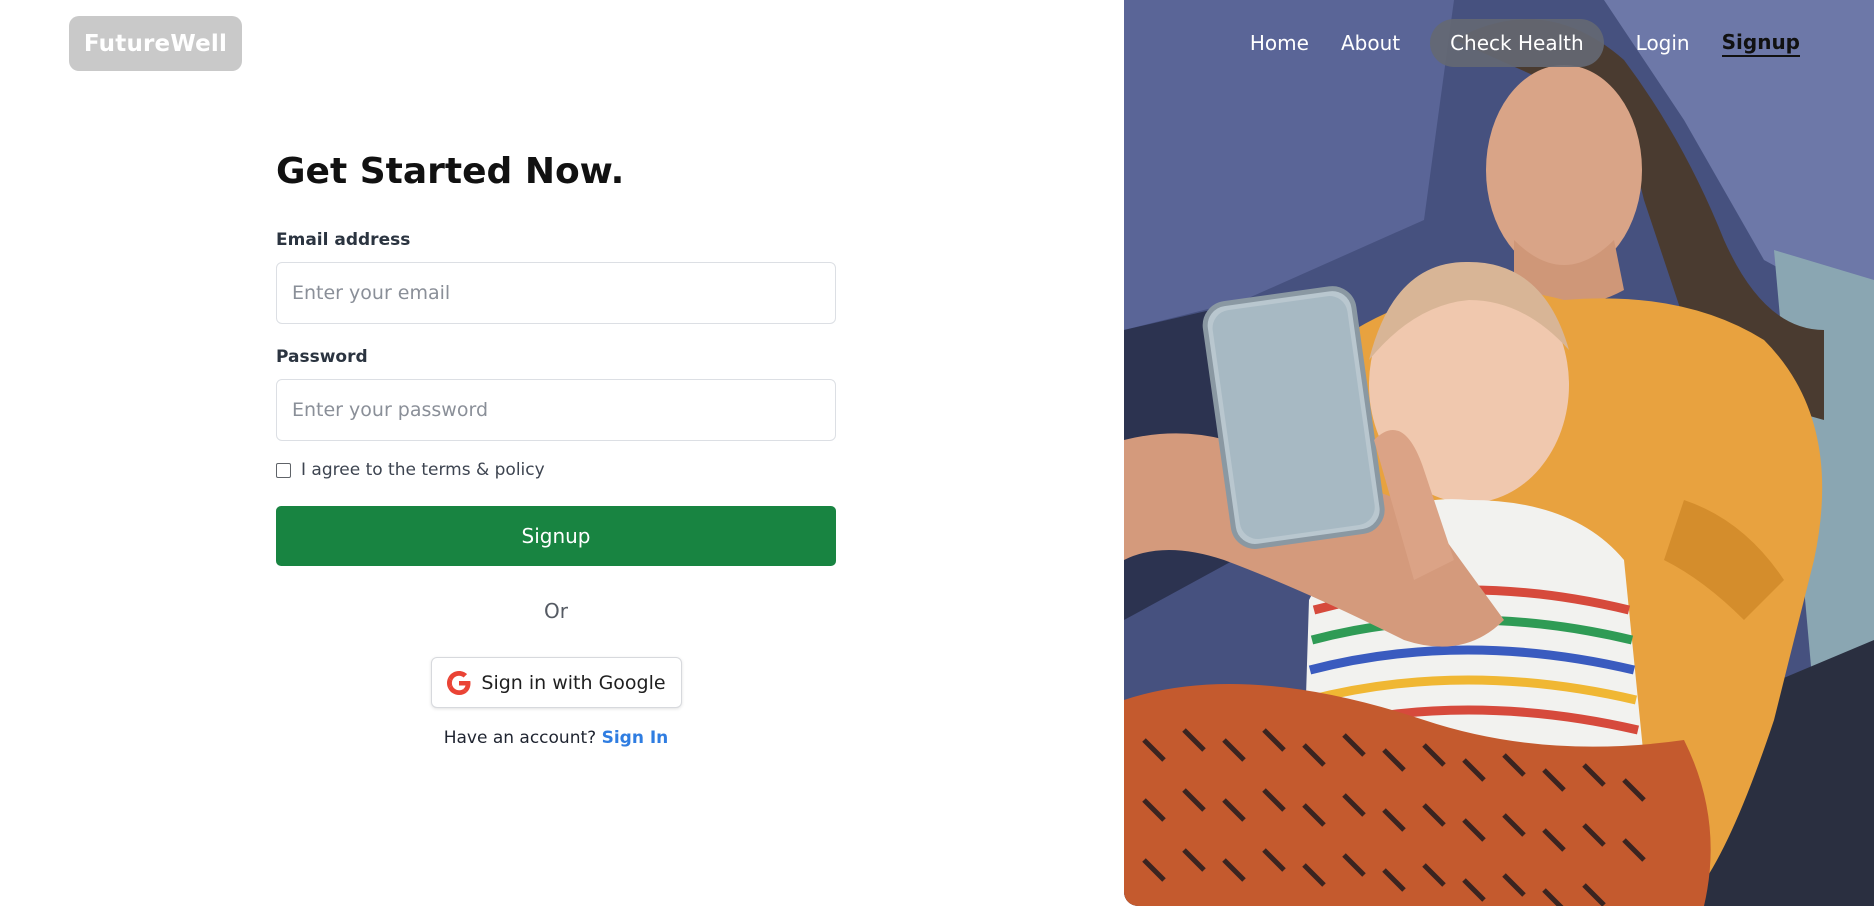  Describe the element at coordinates (520, 738) in the screenshot. I see `have-account-text: Have an account?` at that location.